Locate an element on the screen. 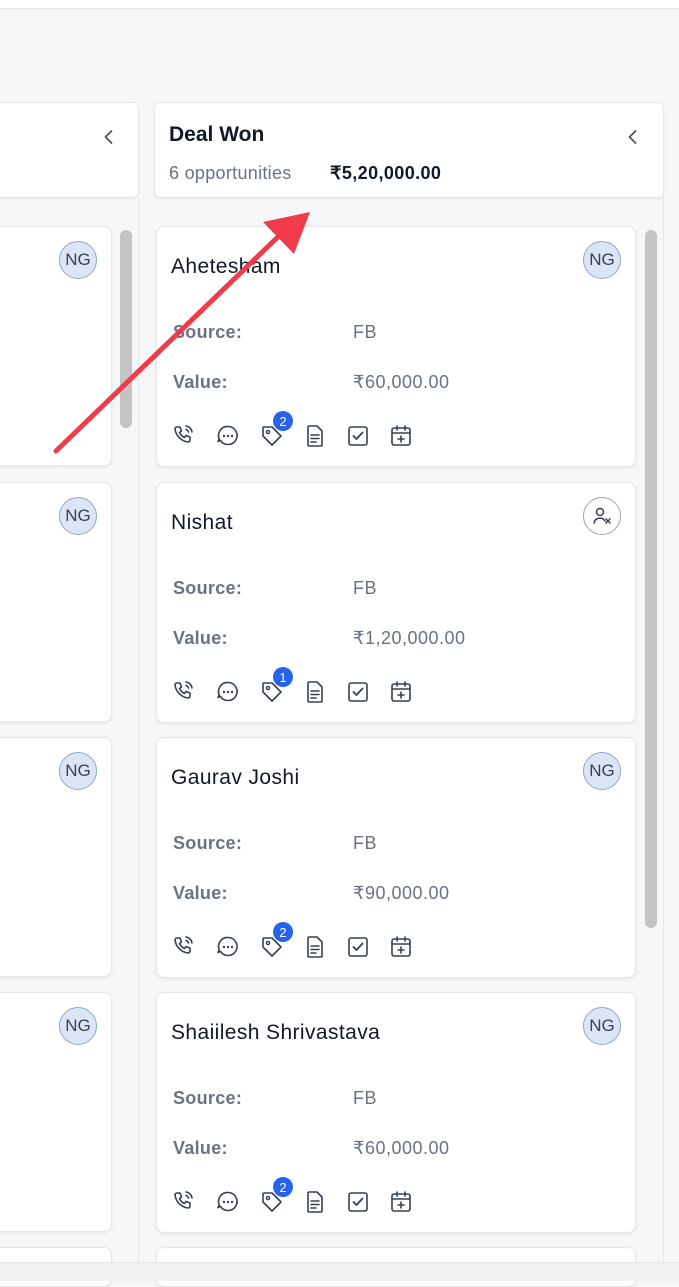 This screenshot has height=1287, width=679. deal-value: ₹1,20,000.00 is located at coordinates (409, 638).